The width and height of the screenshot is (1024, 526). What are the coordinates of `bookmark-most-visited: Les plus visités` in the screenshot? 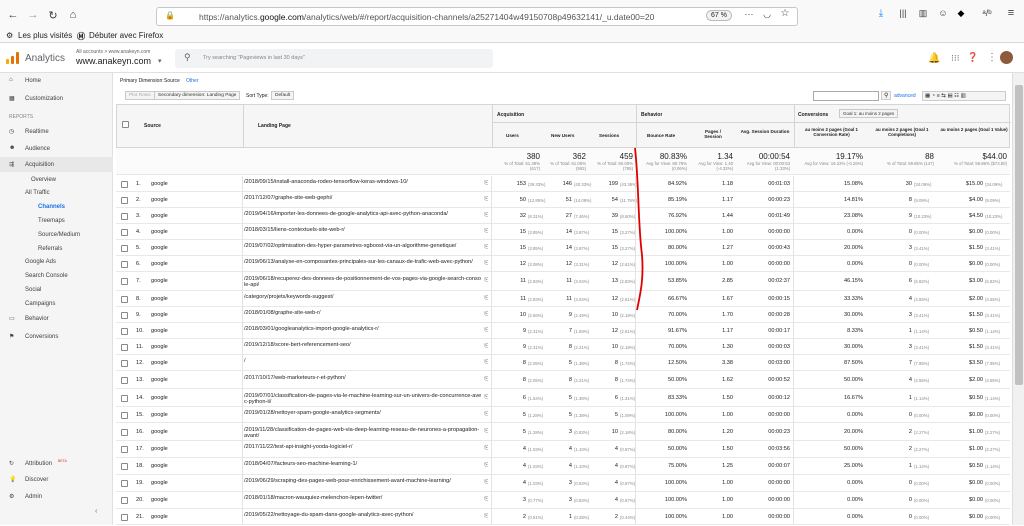 It's located at (45, 35).